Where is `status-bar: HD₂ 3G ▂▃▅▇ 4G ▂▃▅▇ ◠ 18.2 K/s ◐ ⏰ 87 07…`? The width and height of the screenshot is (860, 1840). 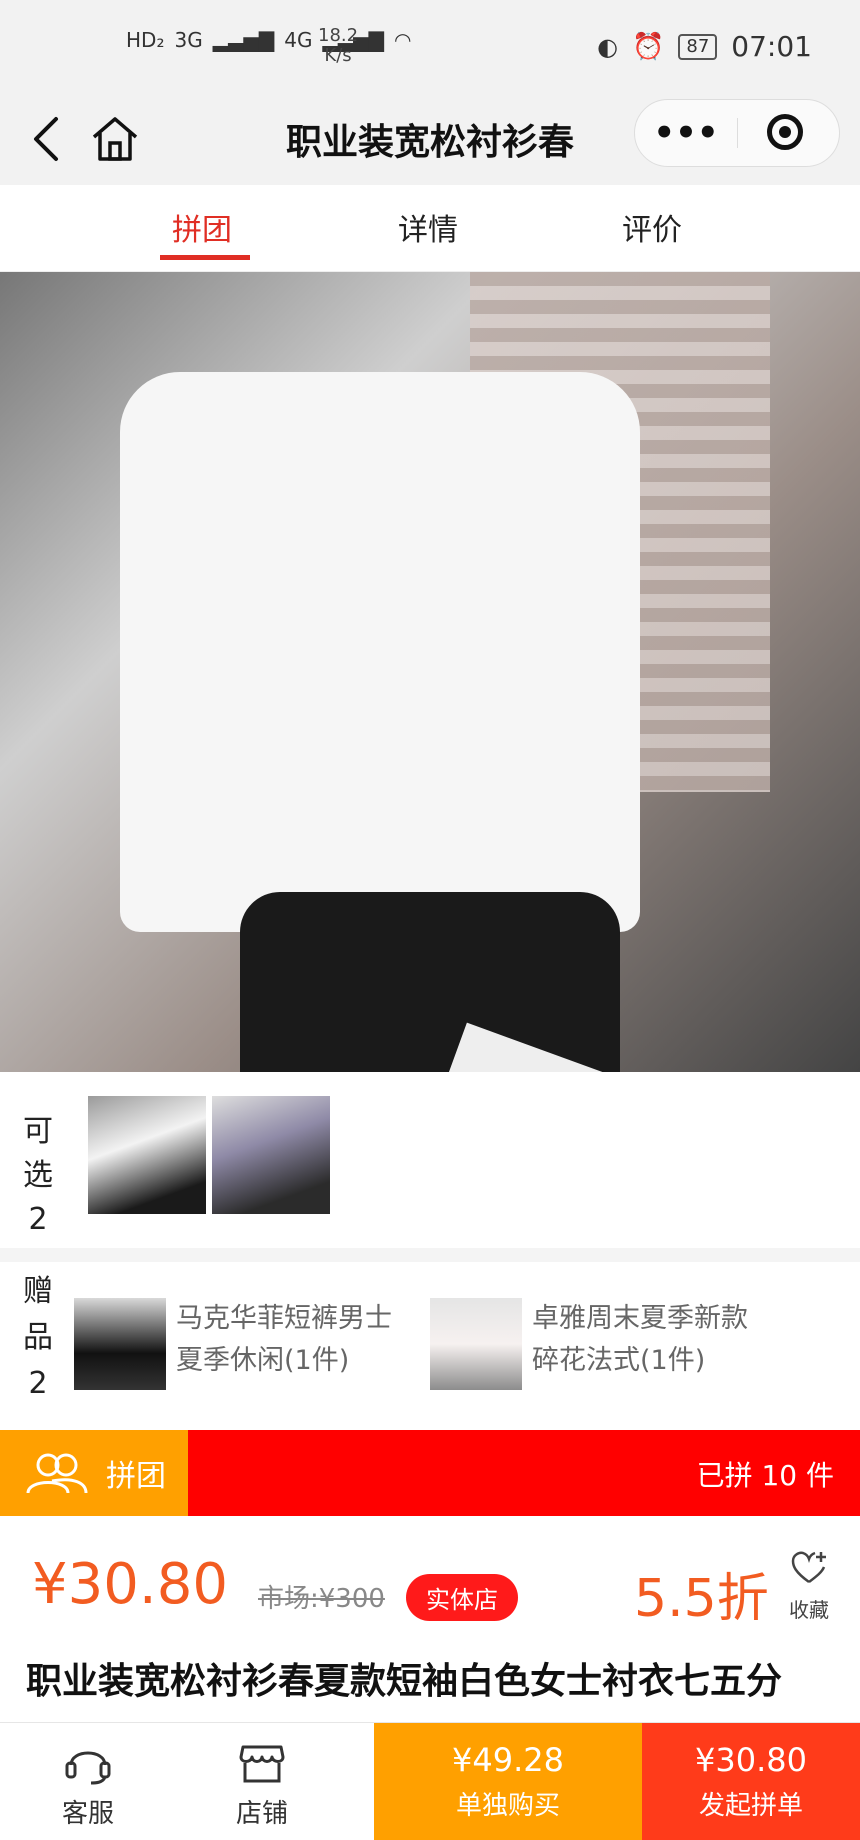
status-bar: HD₂ 3G ▂▃▅▇ 4G ▂▃▅▇ ◠ 18.2 K/s ◐ ⏰ 87 07… is located at coordinates (430, 47).